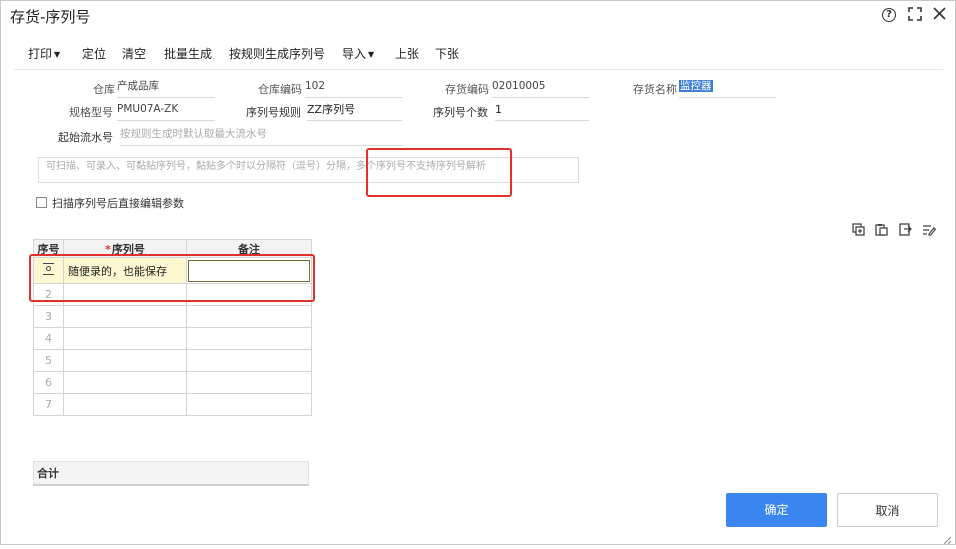  What do you see at coordinates (478, 69) in the screenshot?
I see `toolbar-divider` at bounding box center [478, 69].